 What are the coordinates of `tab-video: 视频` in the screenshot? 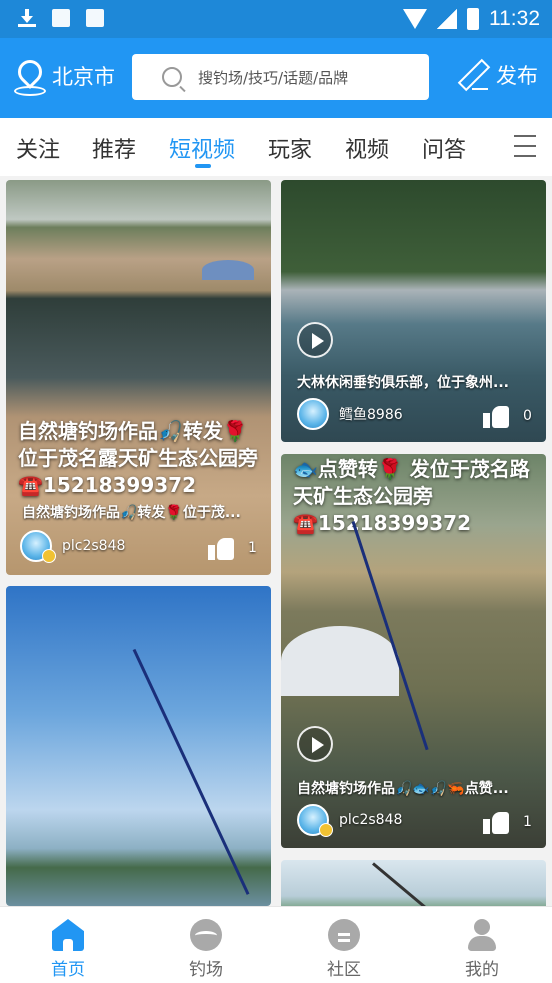 It's located at (367, 148).